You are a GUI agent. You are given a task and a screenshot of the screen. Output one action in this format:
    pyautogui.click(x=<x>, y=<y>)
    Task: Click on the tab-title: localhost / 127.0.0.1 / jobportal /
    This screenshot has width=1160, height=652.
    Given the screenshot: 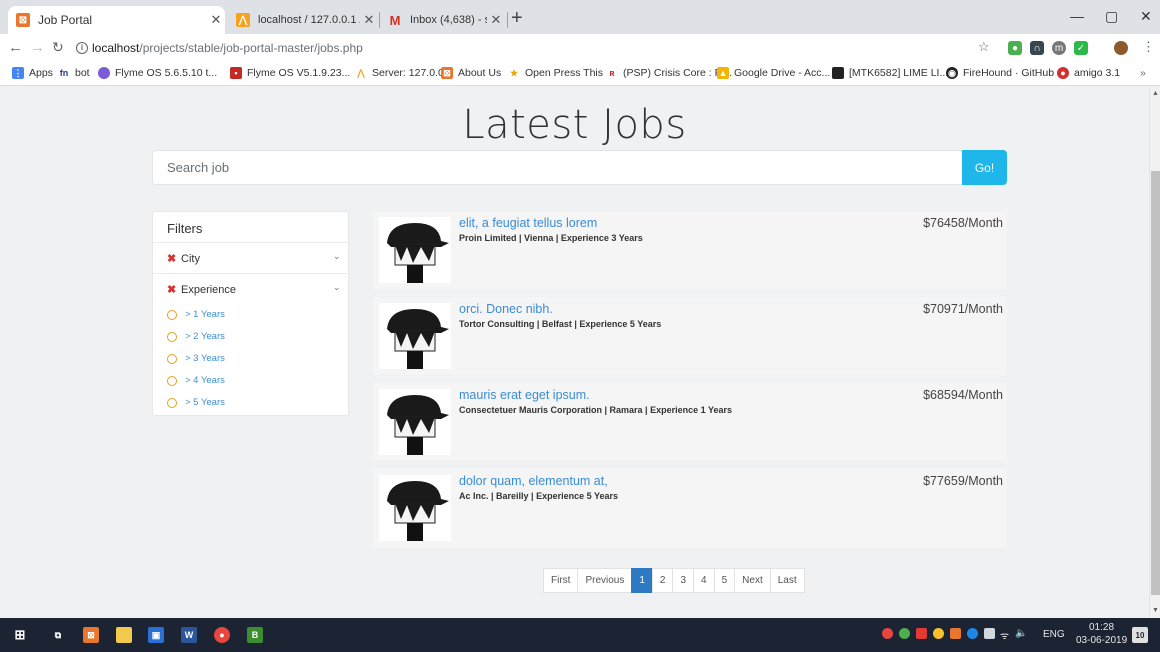 What is the action you would take?
    pyautogui.click(x=309, y=20)
    